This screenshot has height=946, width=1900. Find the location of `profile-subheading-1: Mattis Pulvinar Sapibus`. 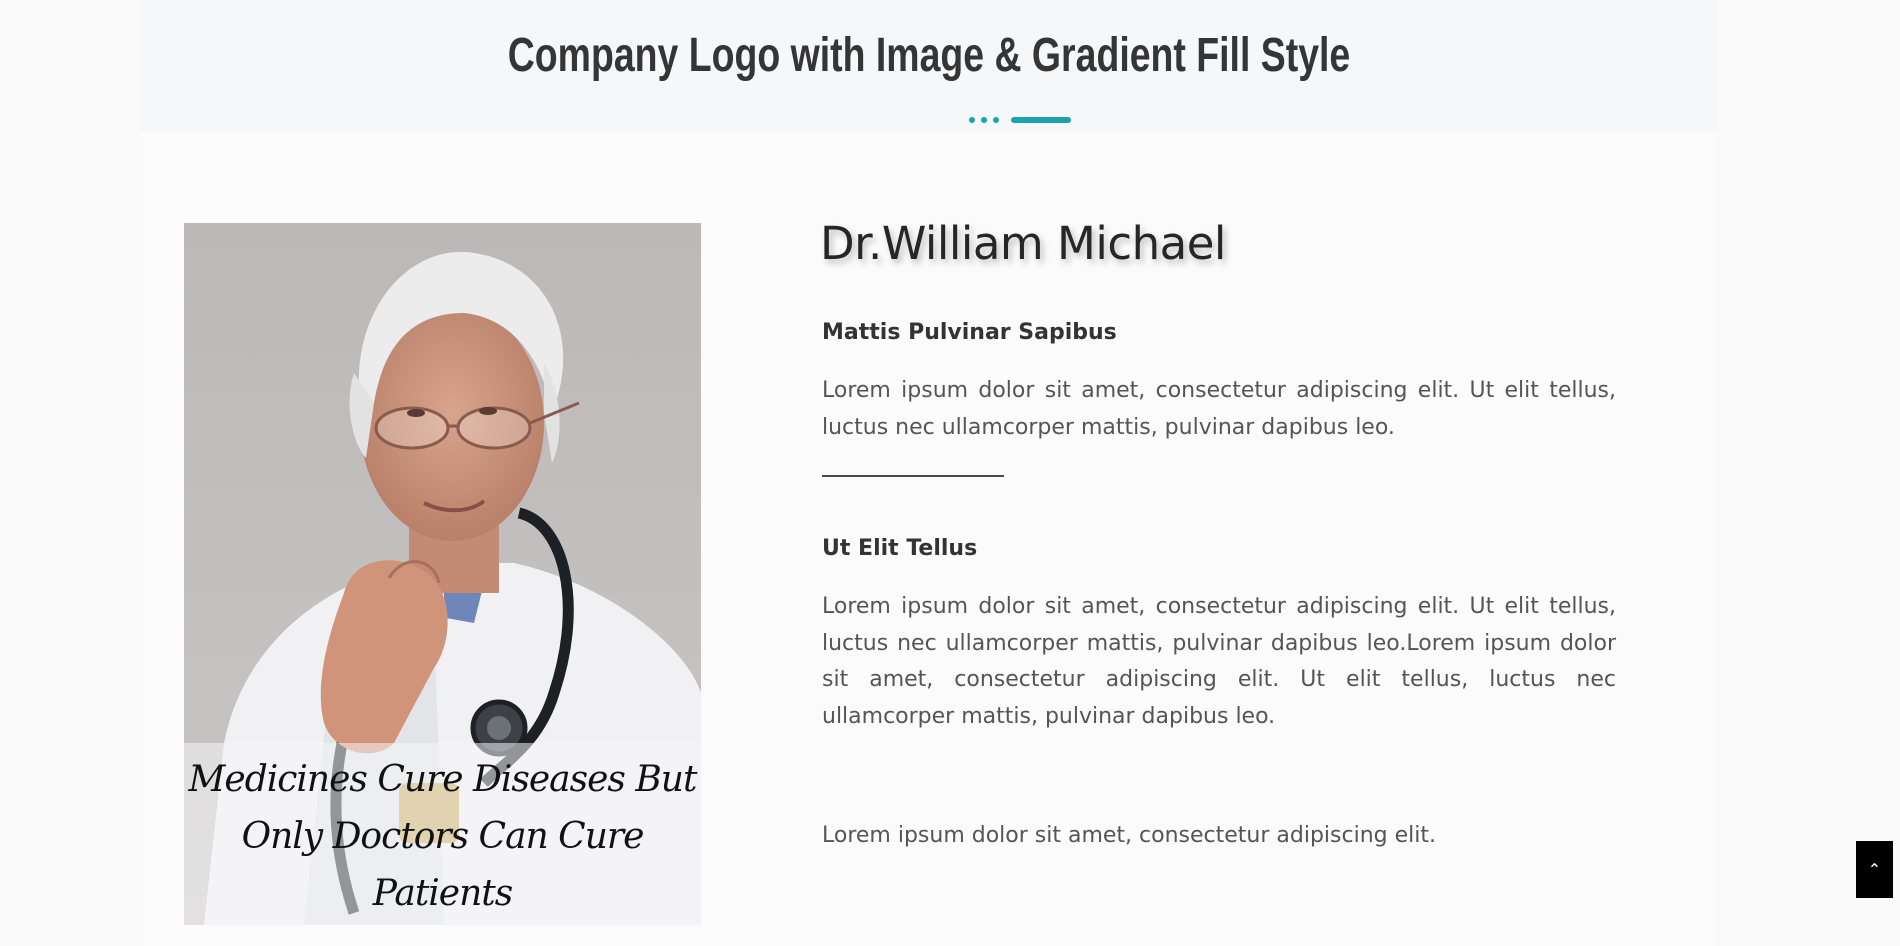

profile-subheading-1: Mattis Pulvinar Sapibus is located at coordinates (969, 332).